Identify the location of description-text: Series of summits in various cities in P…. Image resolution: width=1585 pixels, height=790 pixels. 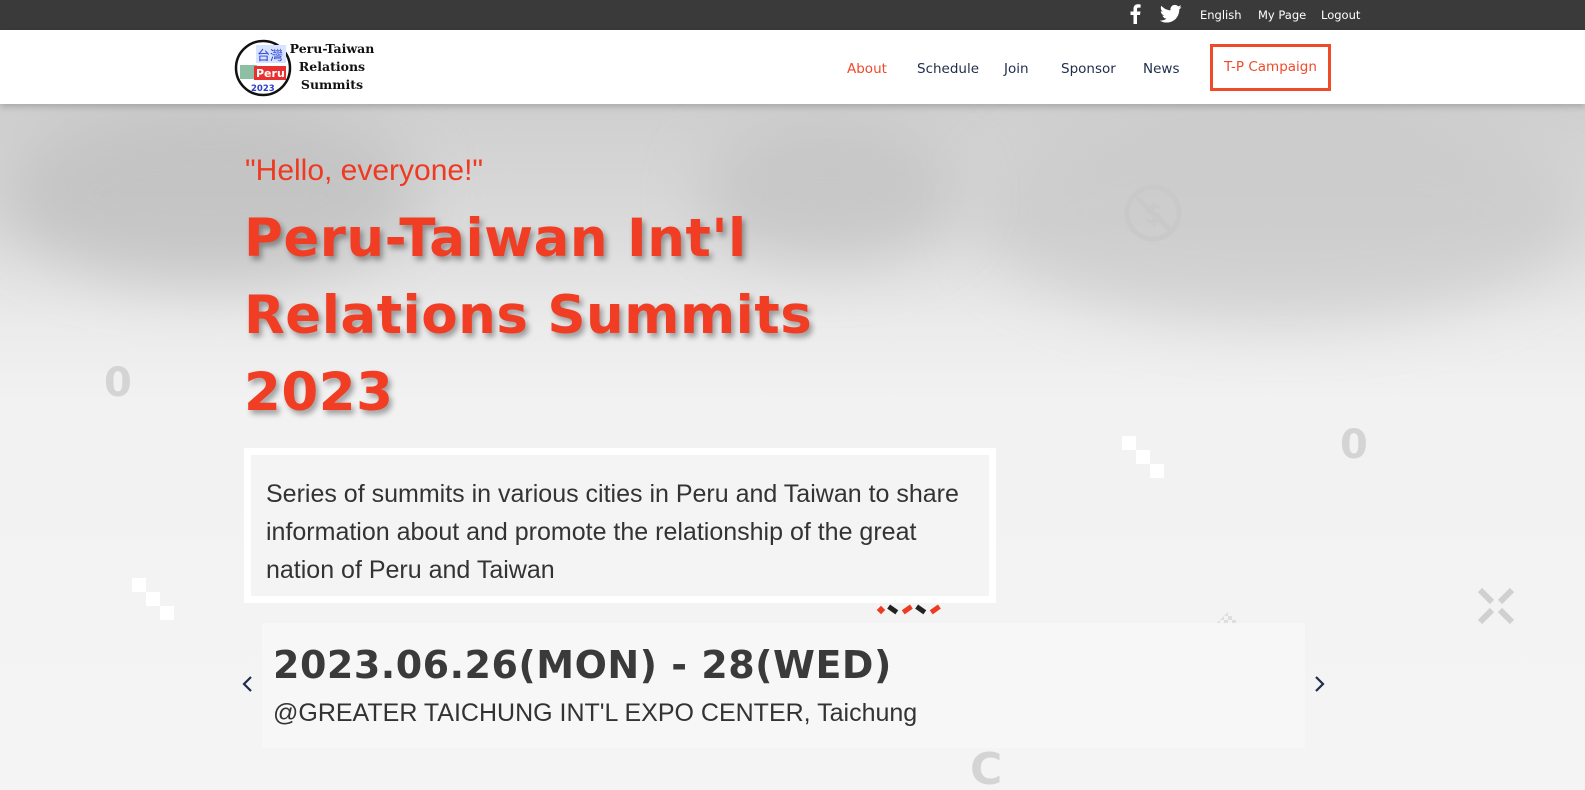
(620, 525).